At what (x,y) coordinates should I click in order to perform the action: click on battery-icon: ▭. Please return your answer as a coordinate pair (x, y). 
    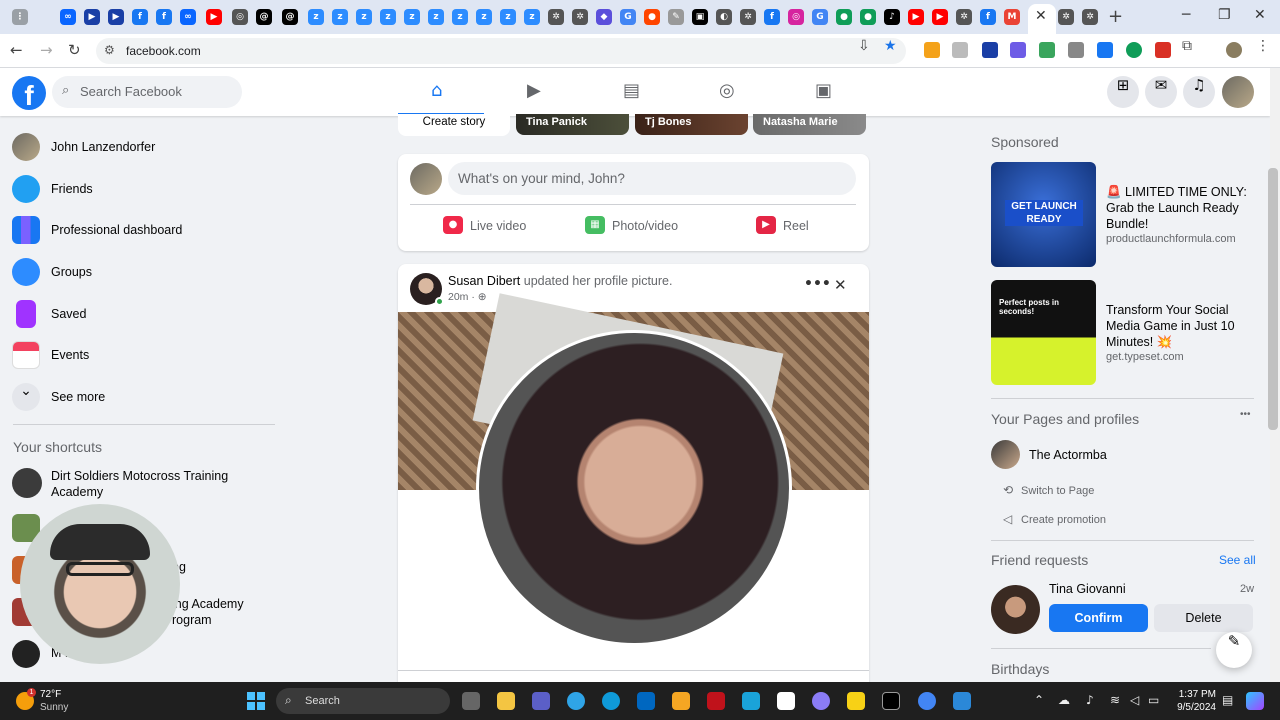
    Looking at the image, I should click on (1153, 700).